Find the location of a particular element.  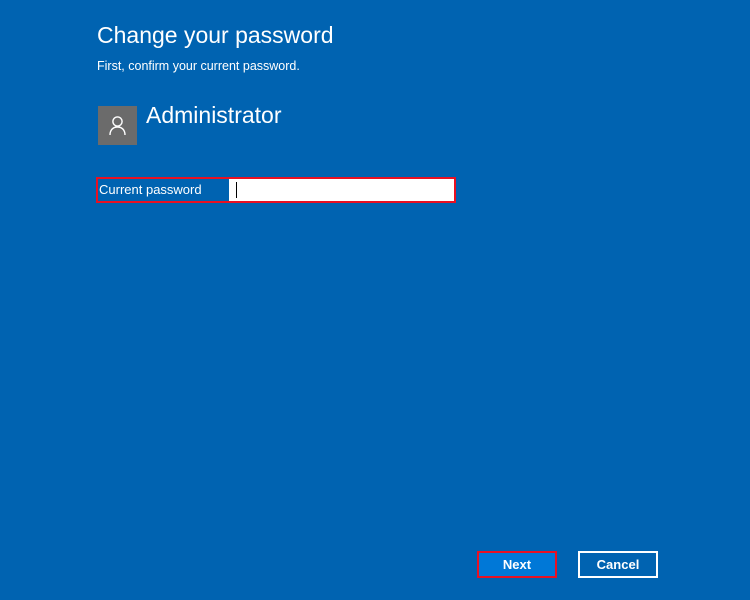

user-info: Administrator is located at coordinates (189, 123).